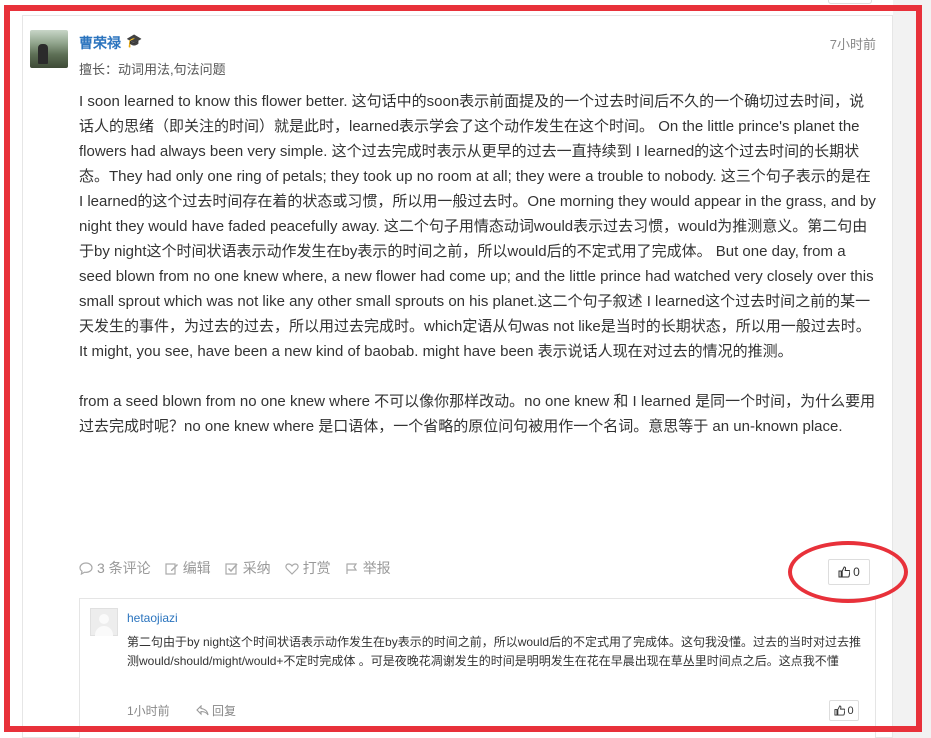 This screenshot has width=931, height=738. I want to click on comments-button: 3 条评论, so click(115, 568).